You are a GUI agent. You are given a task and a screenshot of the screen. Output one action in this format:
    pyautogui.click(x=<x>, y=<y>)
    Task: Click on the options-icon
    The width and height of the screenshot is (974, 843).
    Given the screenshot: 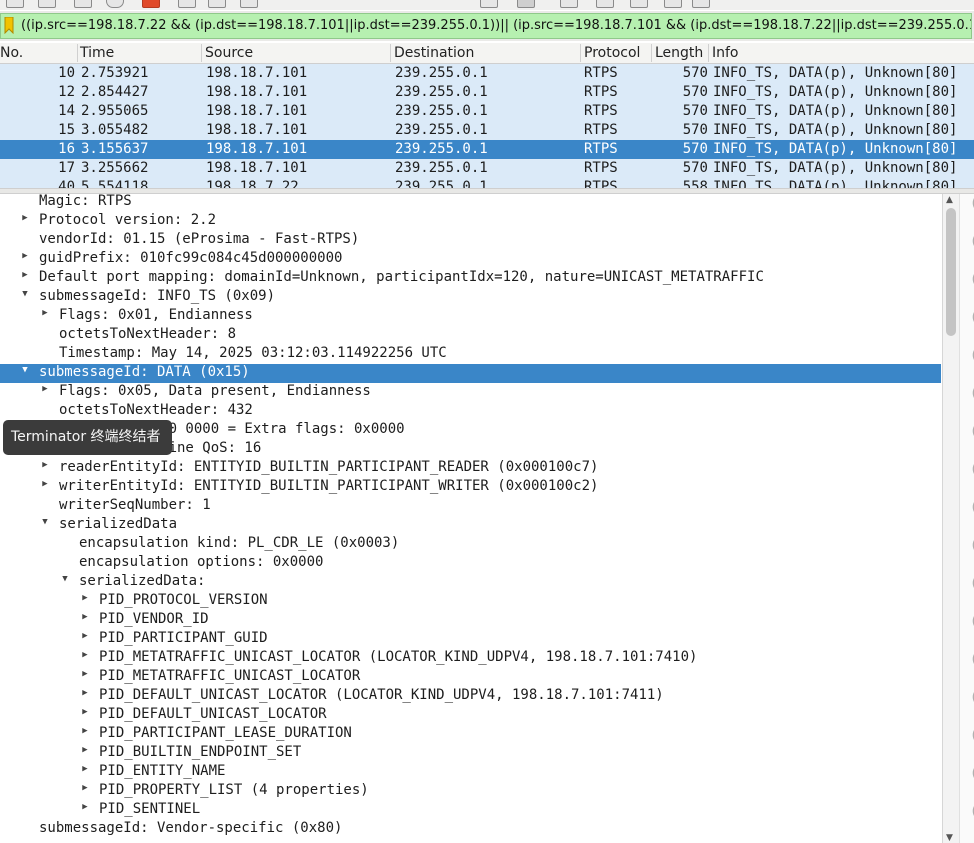 What is the action you would take?
    pyautogui.click(x=187, y=4)
    